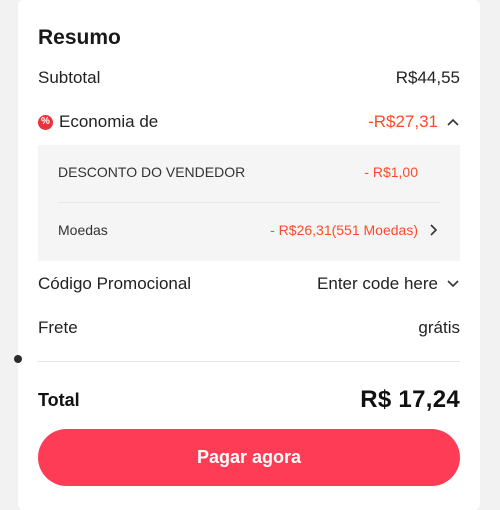  What do you see at coordinates (427, 77) in the screenshot?
I see `subtotal-value: R$44,55` at bounding box center [427, 77].